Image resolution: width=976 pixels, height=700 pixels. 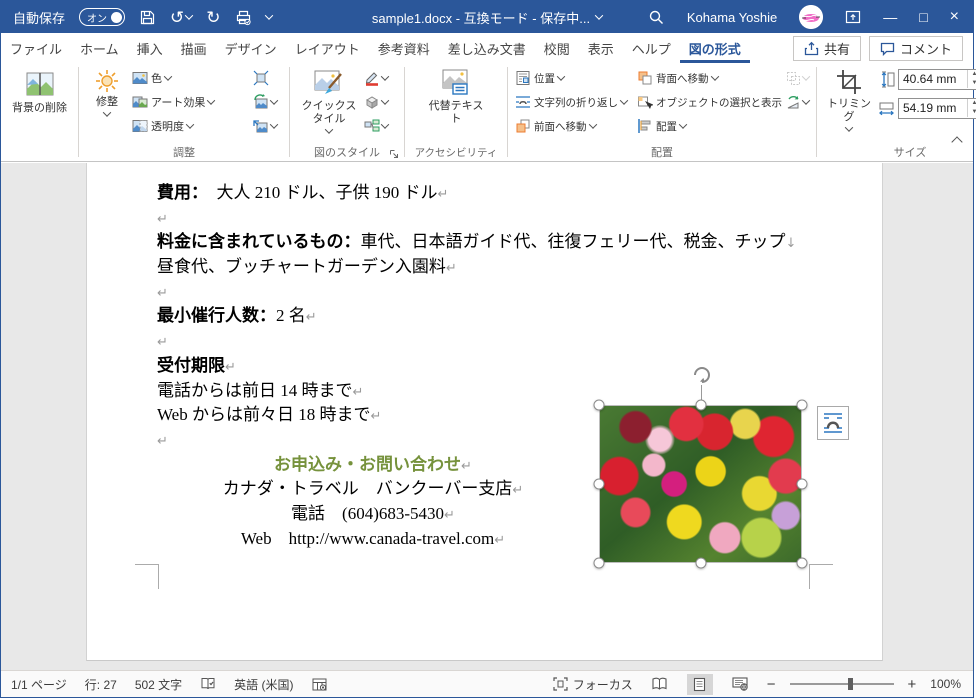 I want to click on share-button: 共有, so click(x=826, y=48).